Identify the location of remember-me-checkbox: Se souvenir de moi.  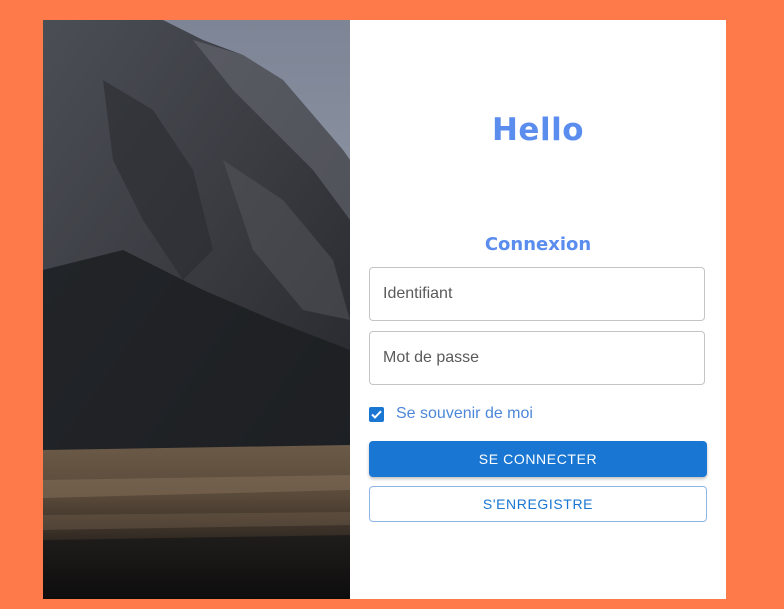
(451, 414).